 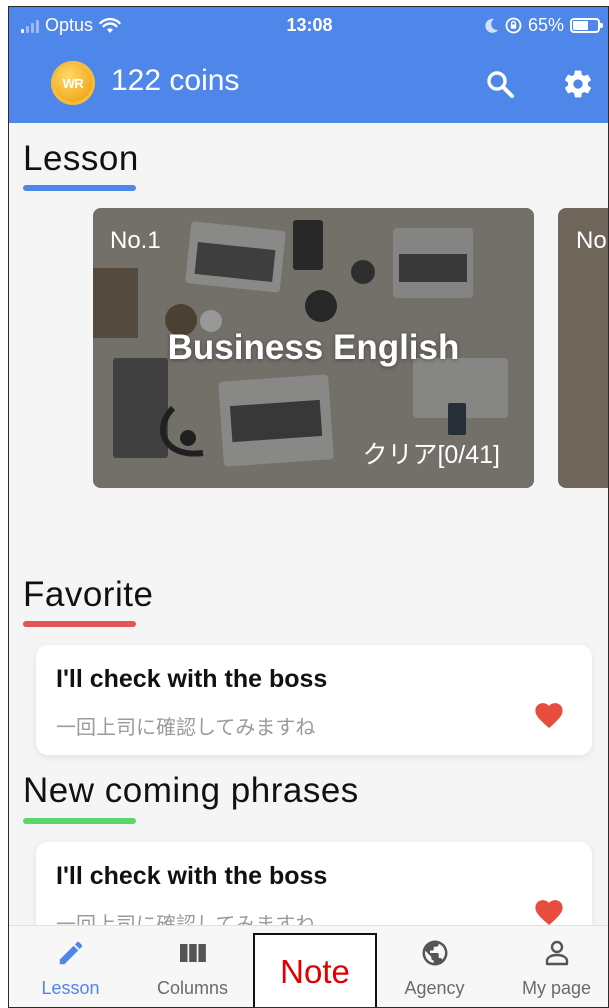 What do you see at coordinates (308, 26) in the screenshot?
I see `status-bar: Optus 13:08 65%` at bounding box center [308, 26].